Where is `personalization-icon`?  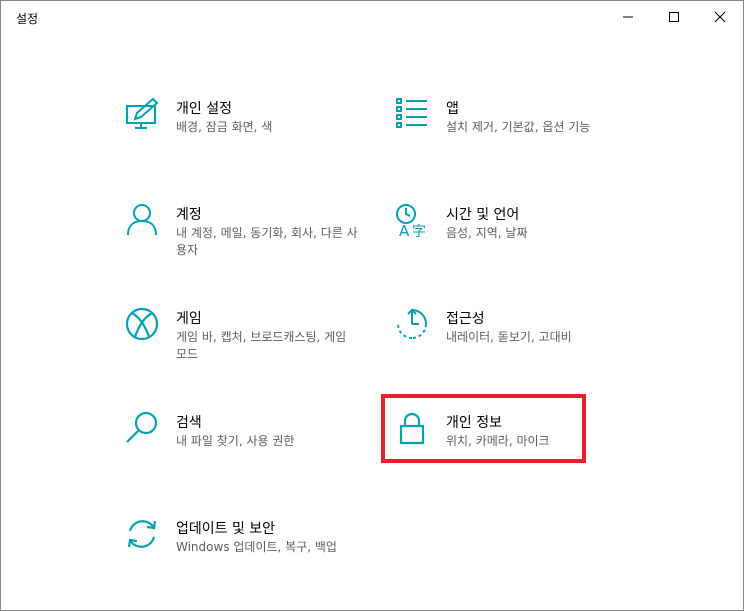
personalization-icon is located at coordinates (142, 114).